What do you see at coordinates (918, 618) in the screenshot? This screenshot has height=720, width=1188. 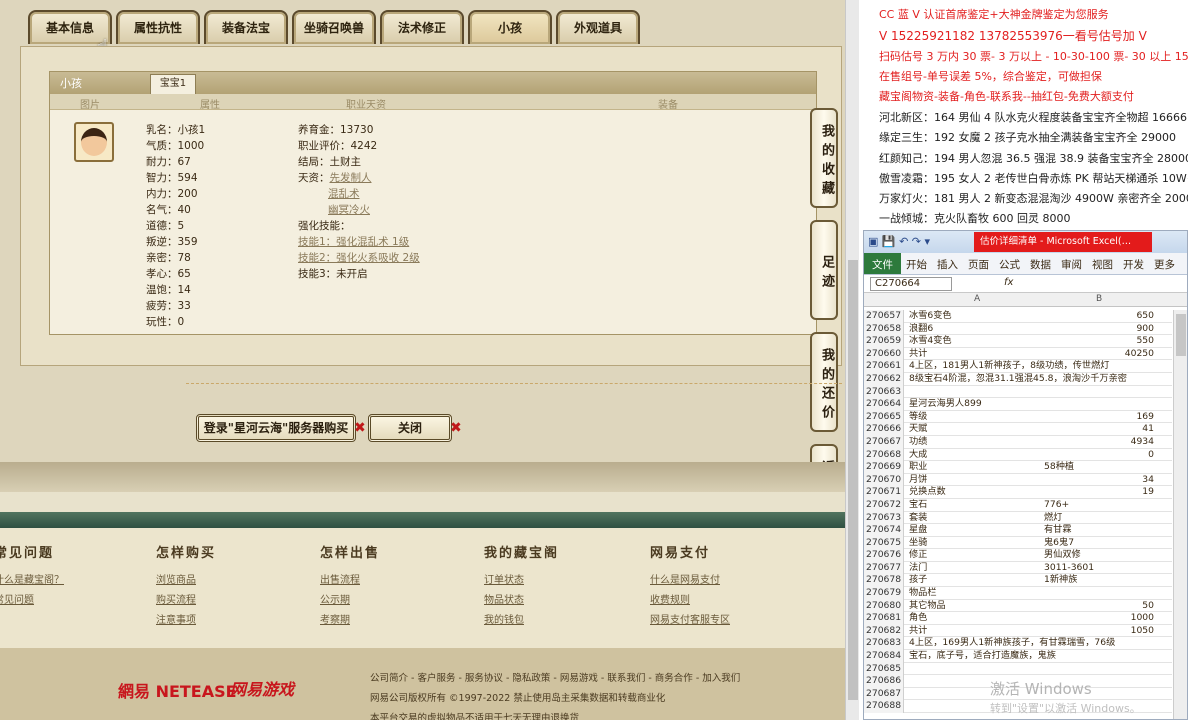 I see `cell-a: 角色` at bounding box center [918, 618].